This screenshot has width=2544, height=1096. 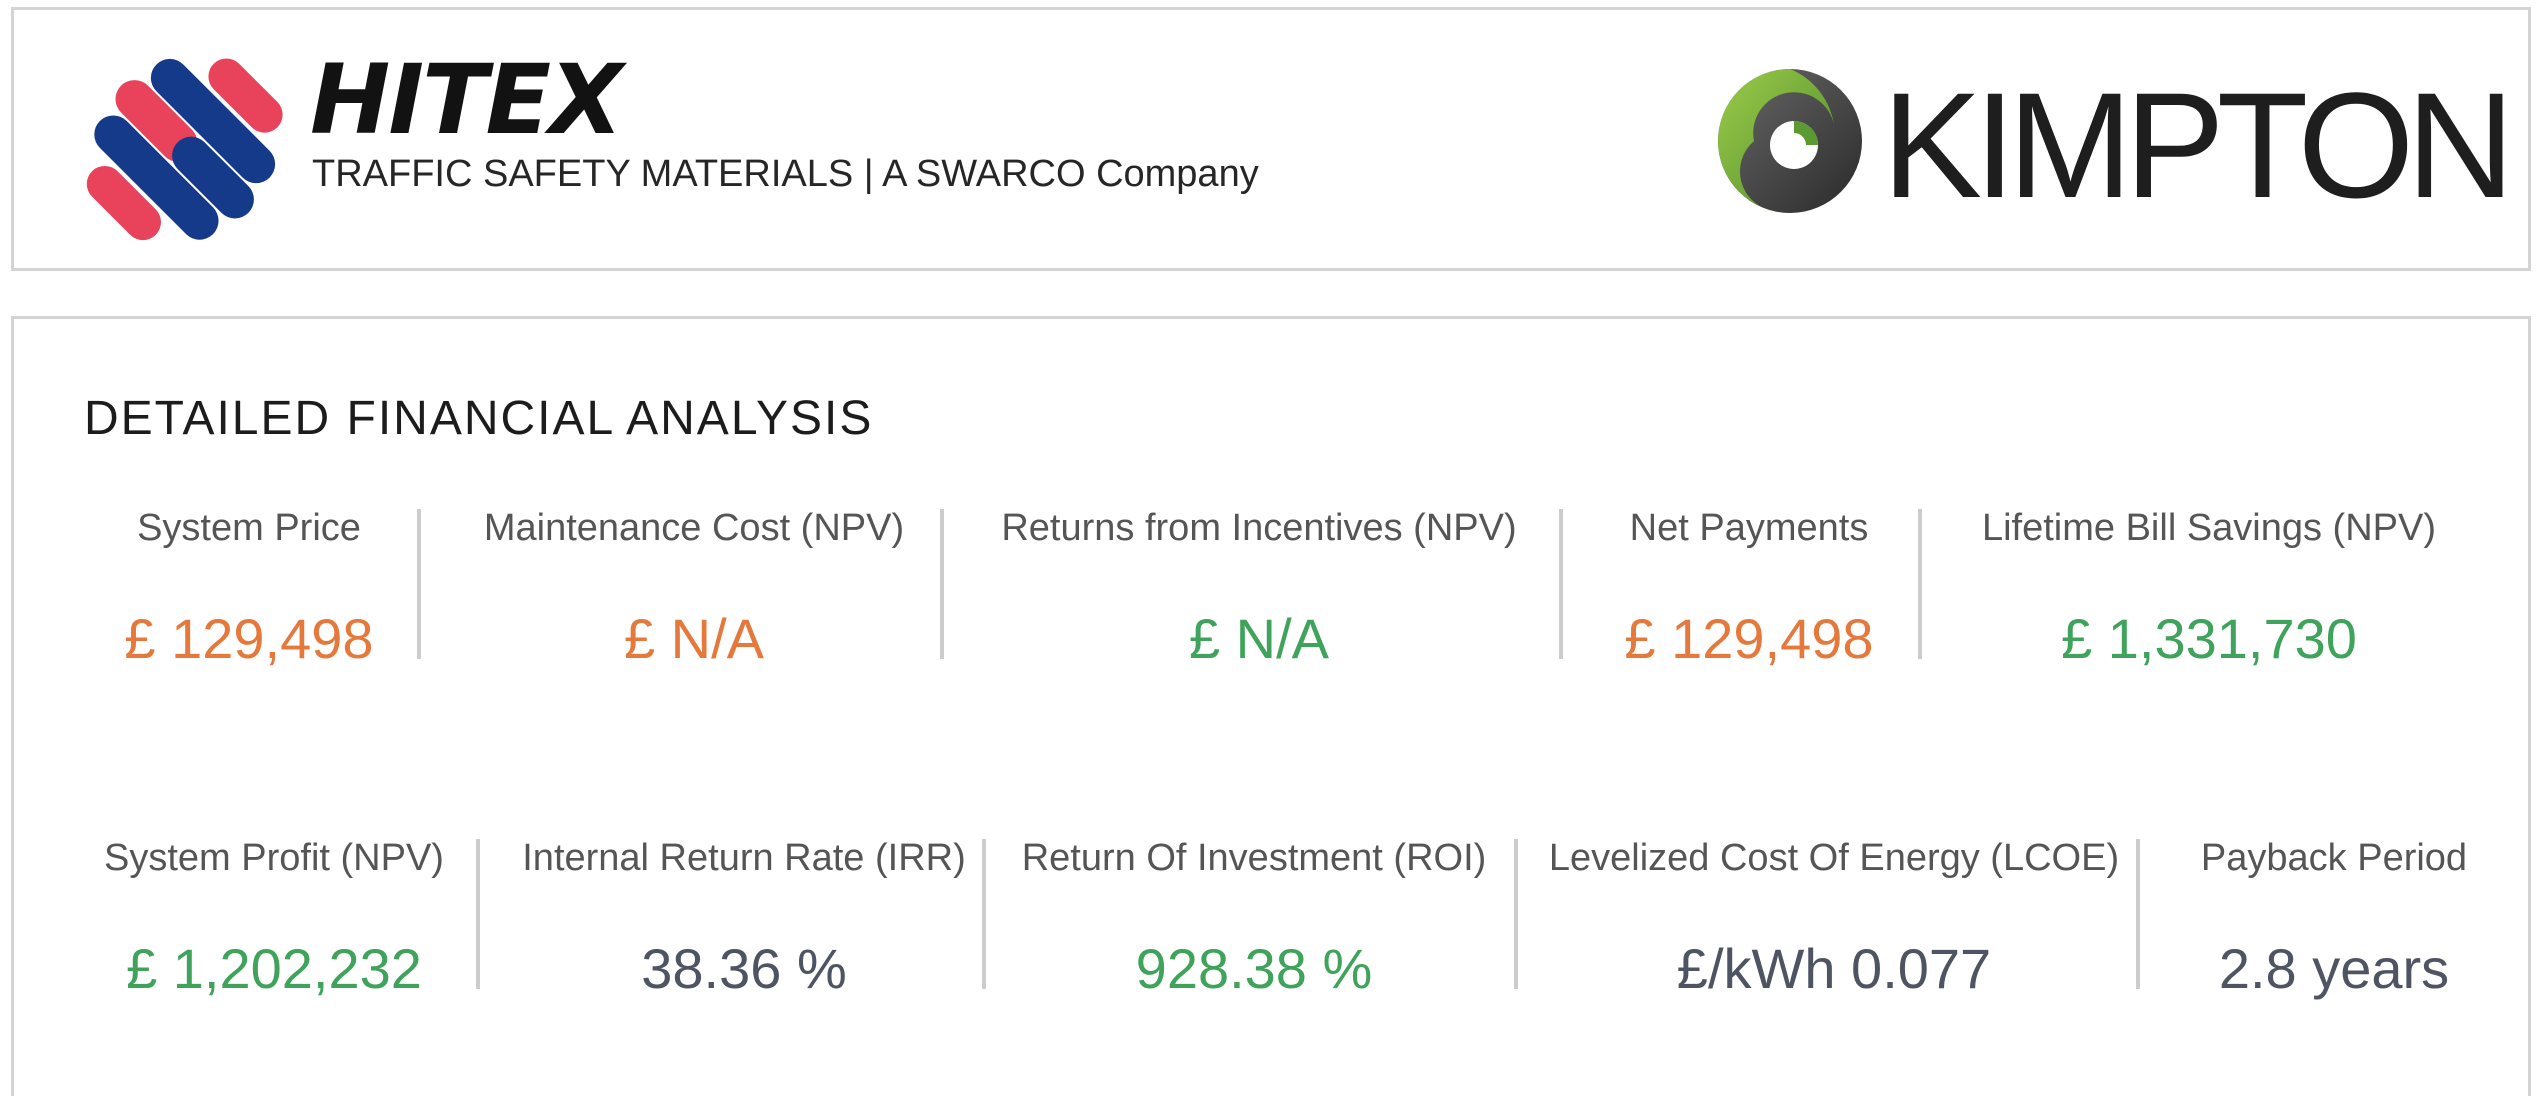 What do you see at coordinates (249, 587) in the screenshot?
I see `metric-system-price: System Price £ 129,498` at bounding box center [249, 587].